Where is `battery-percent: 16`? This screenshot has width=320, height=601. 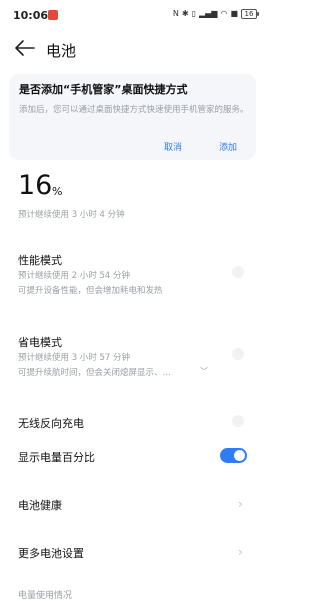
battery-percent: 16 is located at coordinates (35, 185).